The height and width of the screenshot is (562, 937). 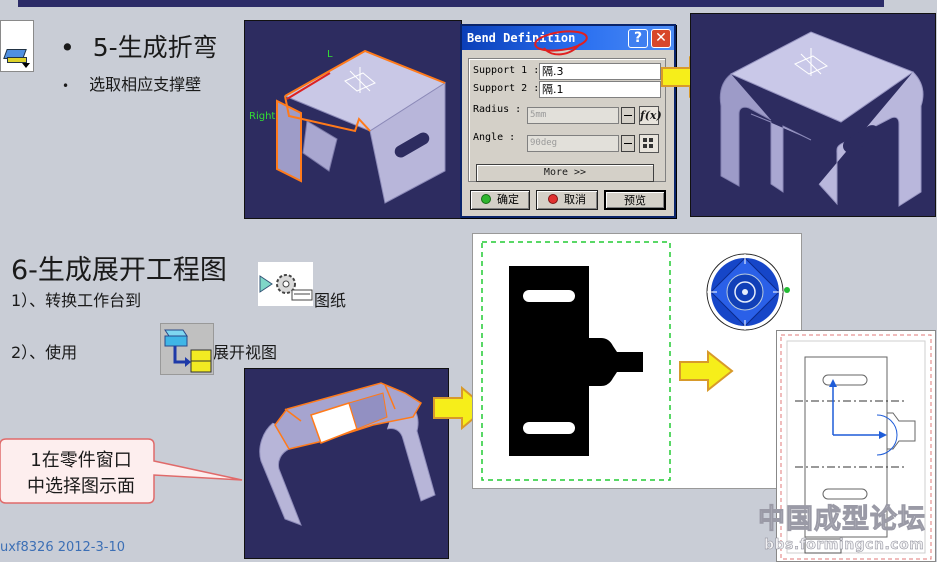 I want to click on catia-viewport-bent-part, so click(x=813, y=115).